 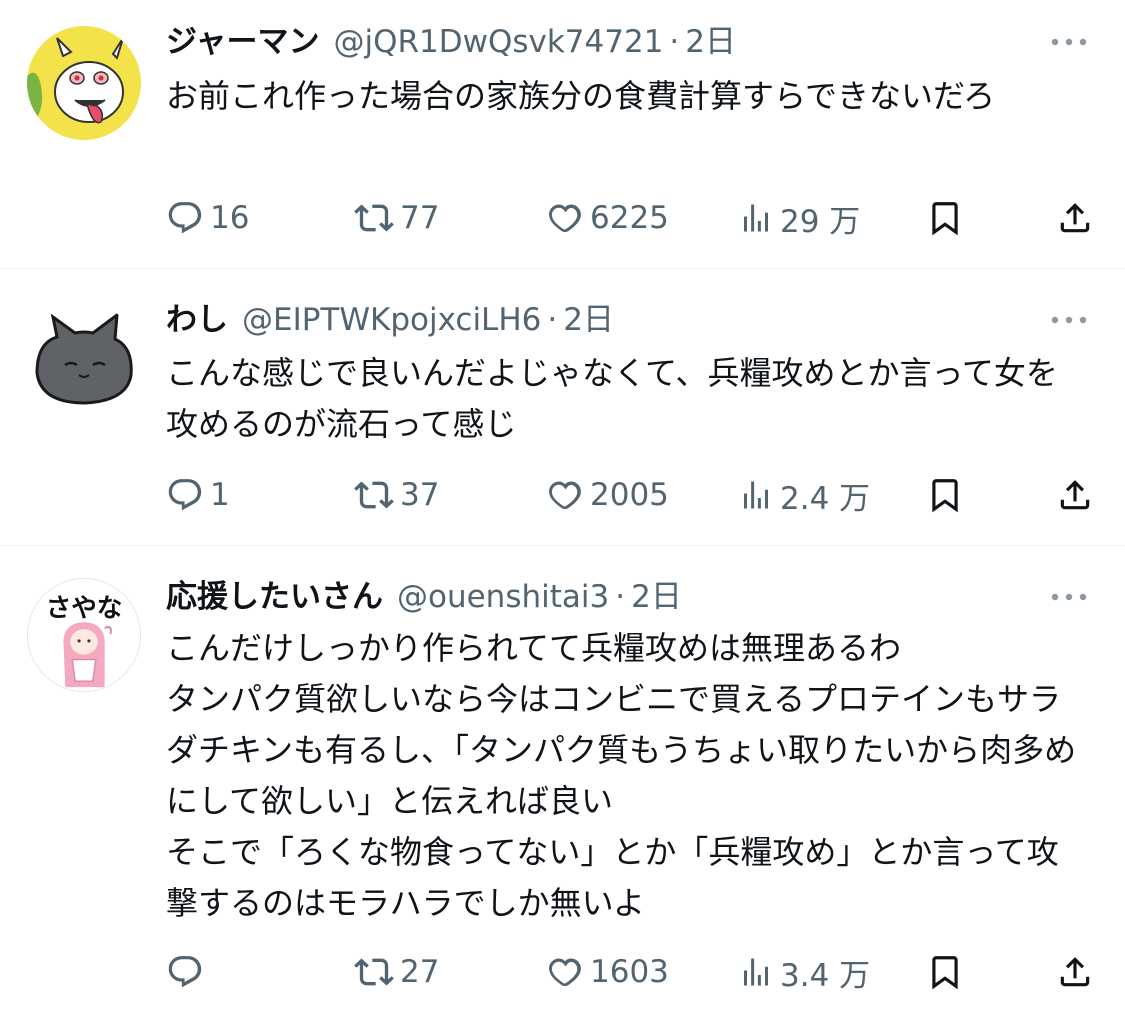 I want to click on like-count: 1603, so click(x=629, y=972).